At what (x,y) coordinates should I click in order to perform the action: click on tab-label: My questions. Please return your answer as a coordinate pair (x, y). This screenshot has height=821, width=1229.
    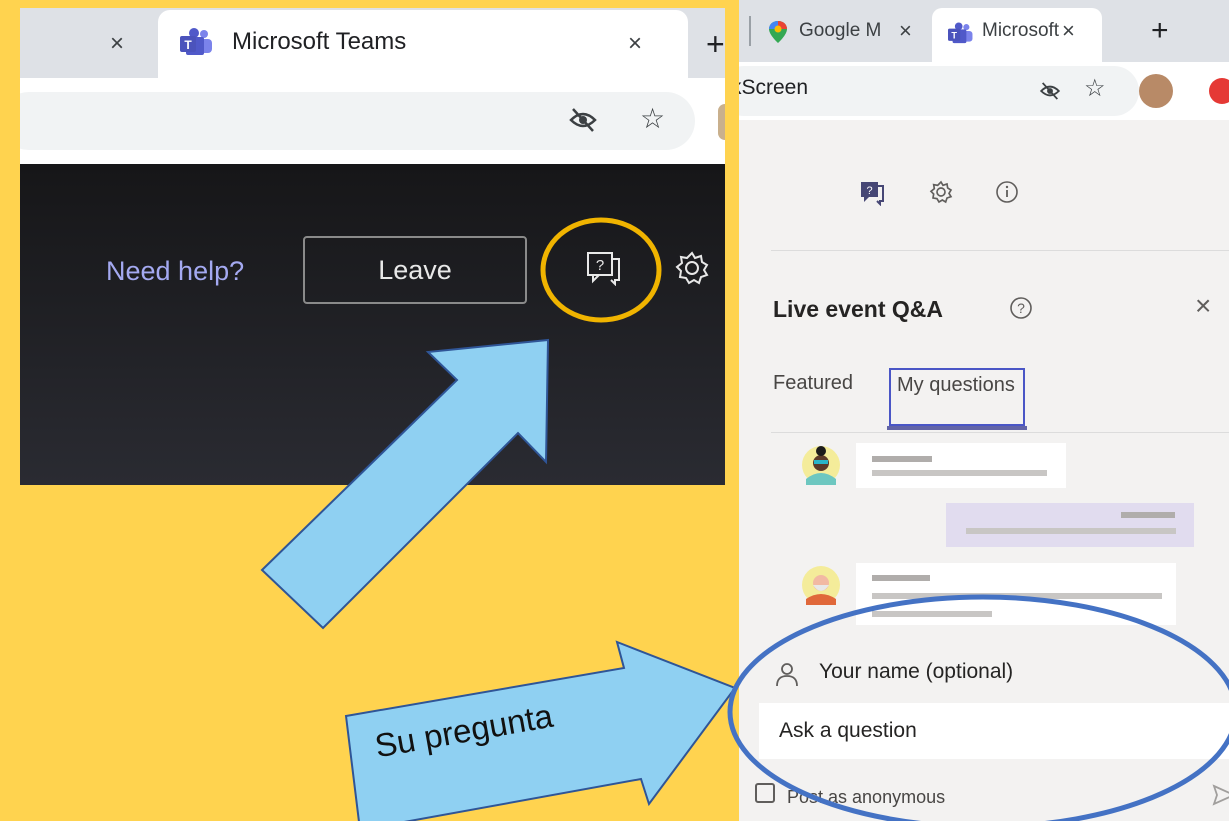
    Looking at the image, I should click on (956, 385).